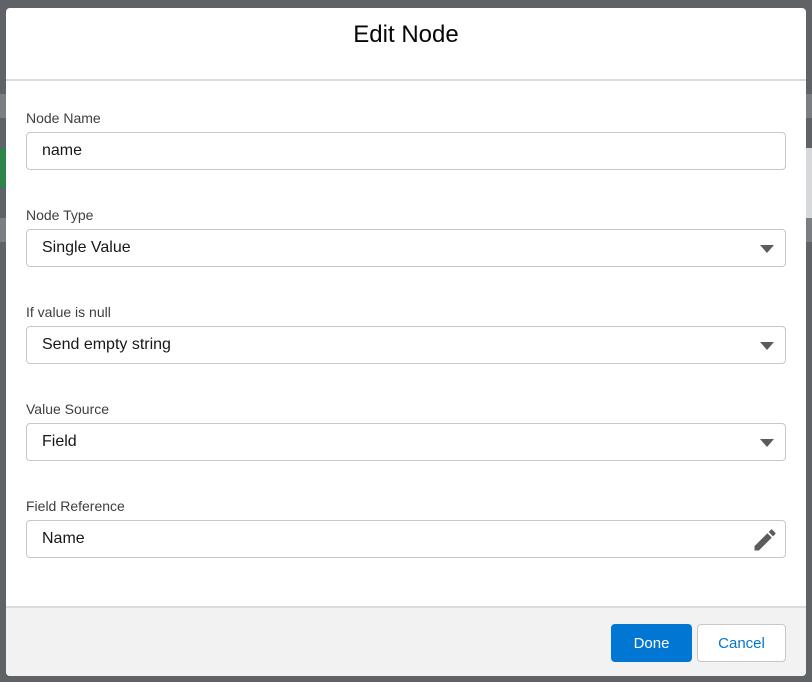 The image size is (812, 682). I want to click on node-name-label: Node Name, so click(63, 118).